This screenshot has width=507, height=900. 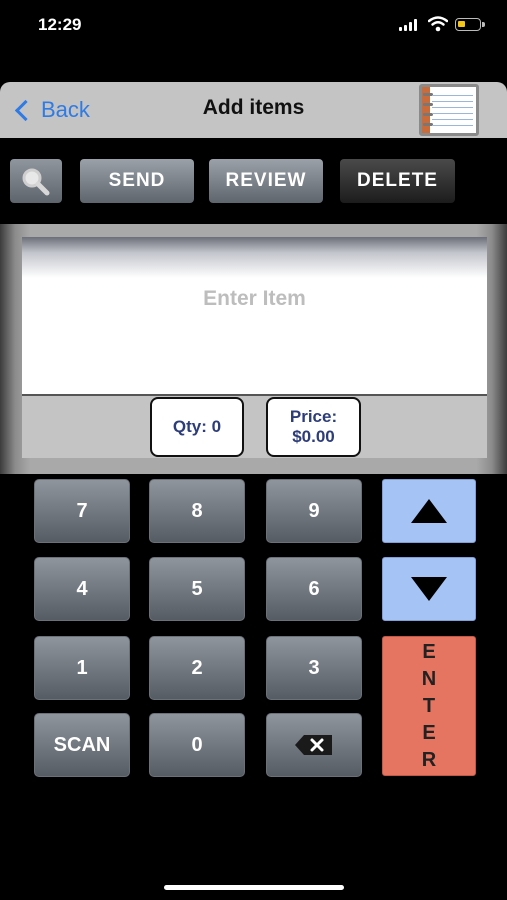 I want to click on key-5: 5, so click(x=197, y=589).